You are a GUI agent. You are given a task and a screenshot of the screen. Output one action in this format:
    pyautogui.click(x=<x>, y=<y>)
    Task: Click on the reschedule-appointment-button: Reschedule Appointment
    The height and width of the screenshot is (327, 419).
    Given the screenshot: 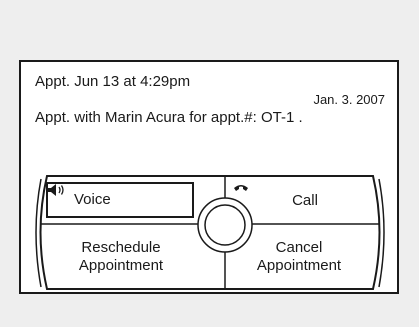 What is the action you would take?
    pyautogui.click(x=121, y=257)
    